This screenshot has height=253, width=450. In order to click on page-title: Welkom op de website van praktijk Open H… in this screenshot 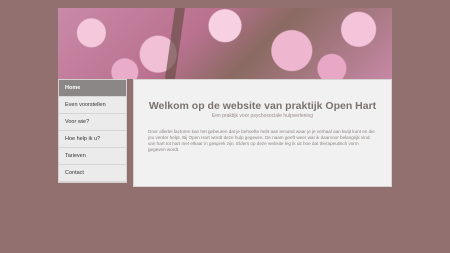, I will do `click(262, 106)`.